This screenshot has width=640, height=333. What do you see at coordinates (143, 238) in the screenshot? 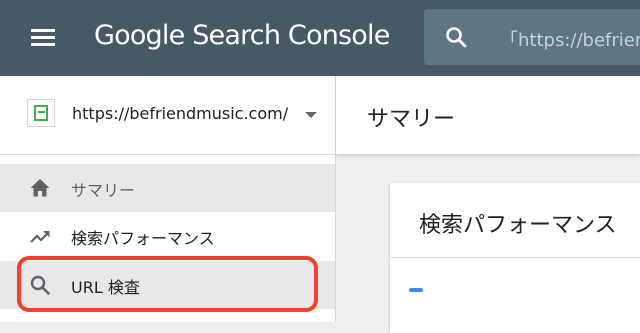
I see `sidebar-item-label: 検索パフォーマンス` at bounding box center [143, 238].